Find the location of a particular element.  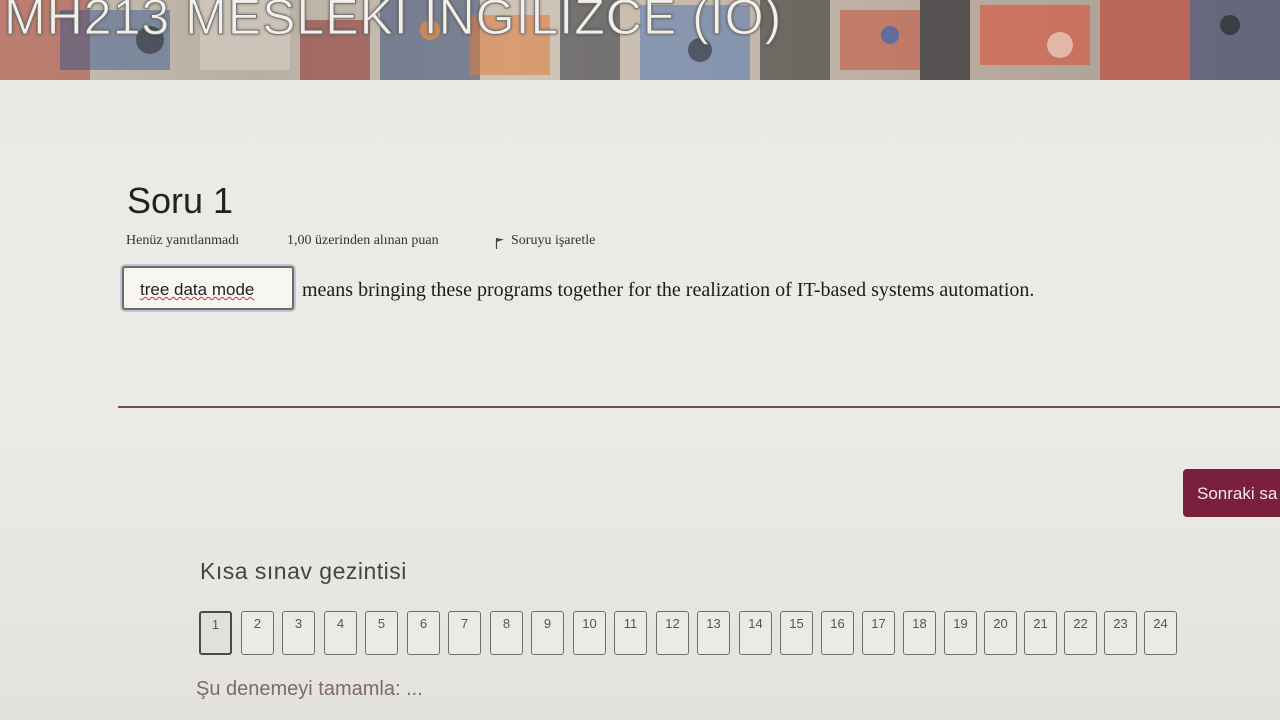

quiz-nav-button-23: 23 is located at coordinates (1120, 633).